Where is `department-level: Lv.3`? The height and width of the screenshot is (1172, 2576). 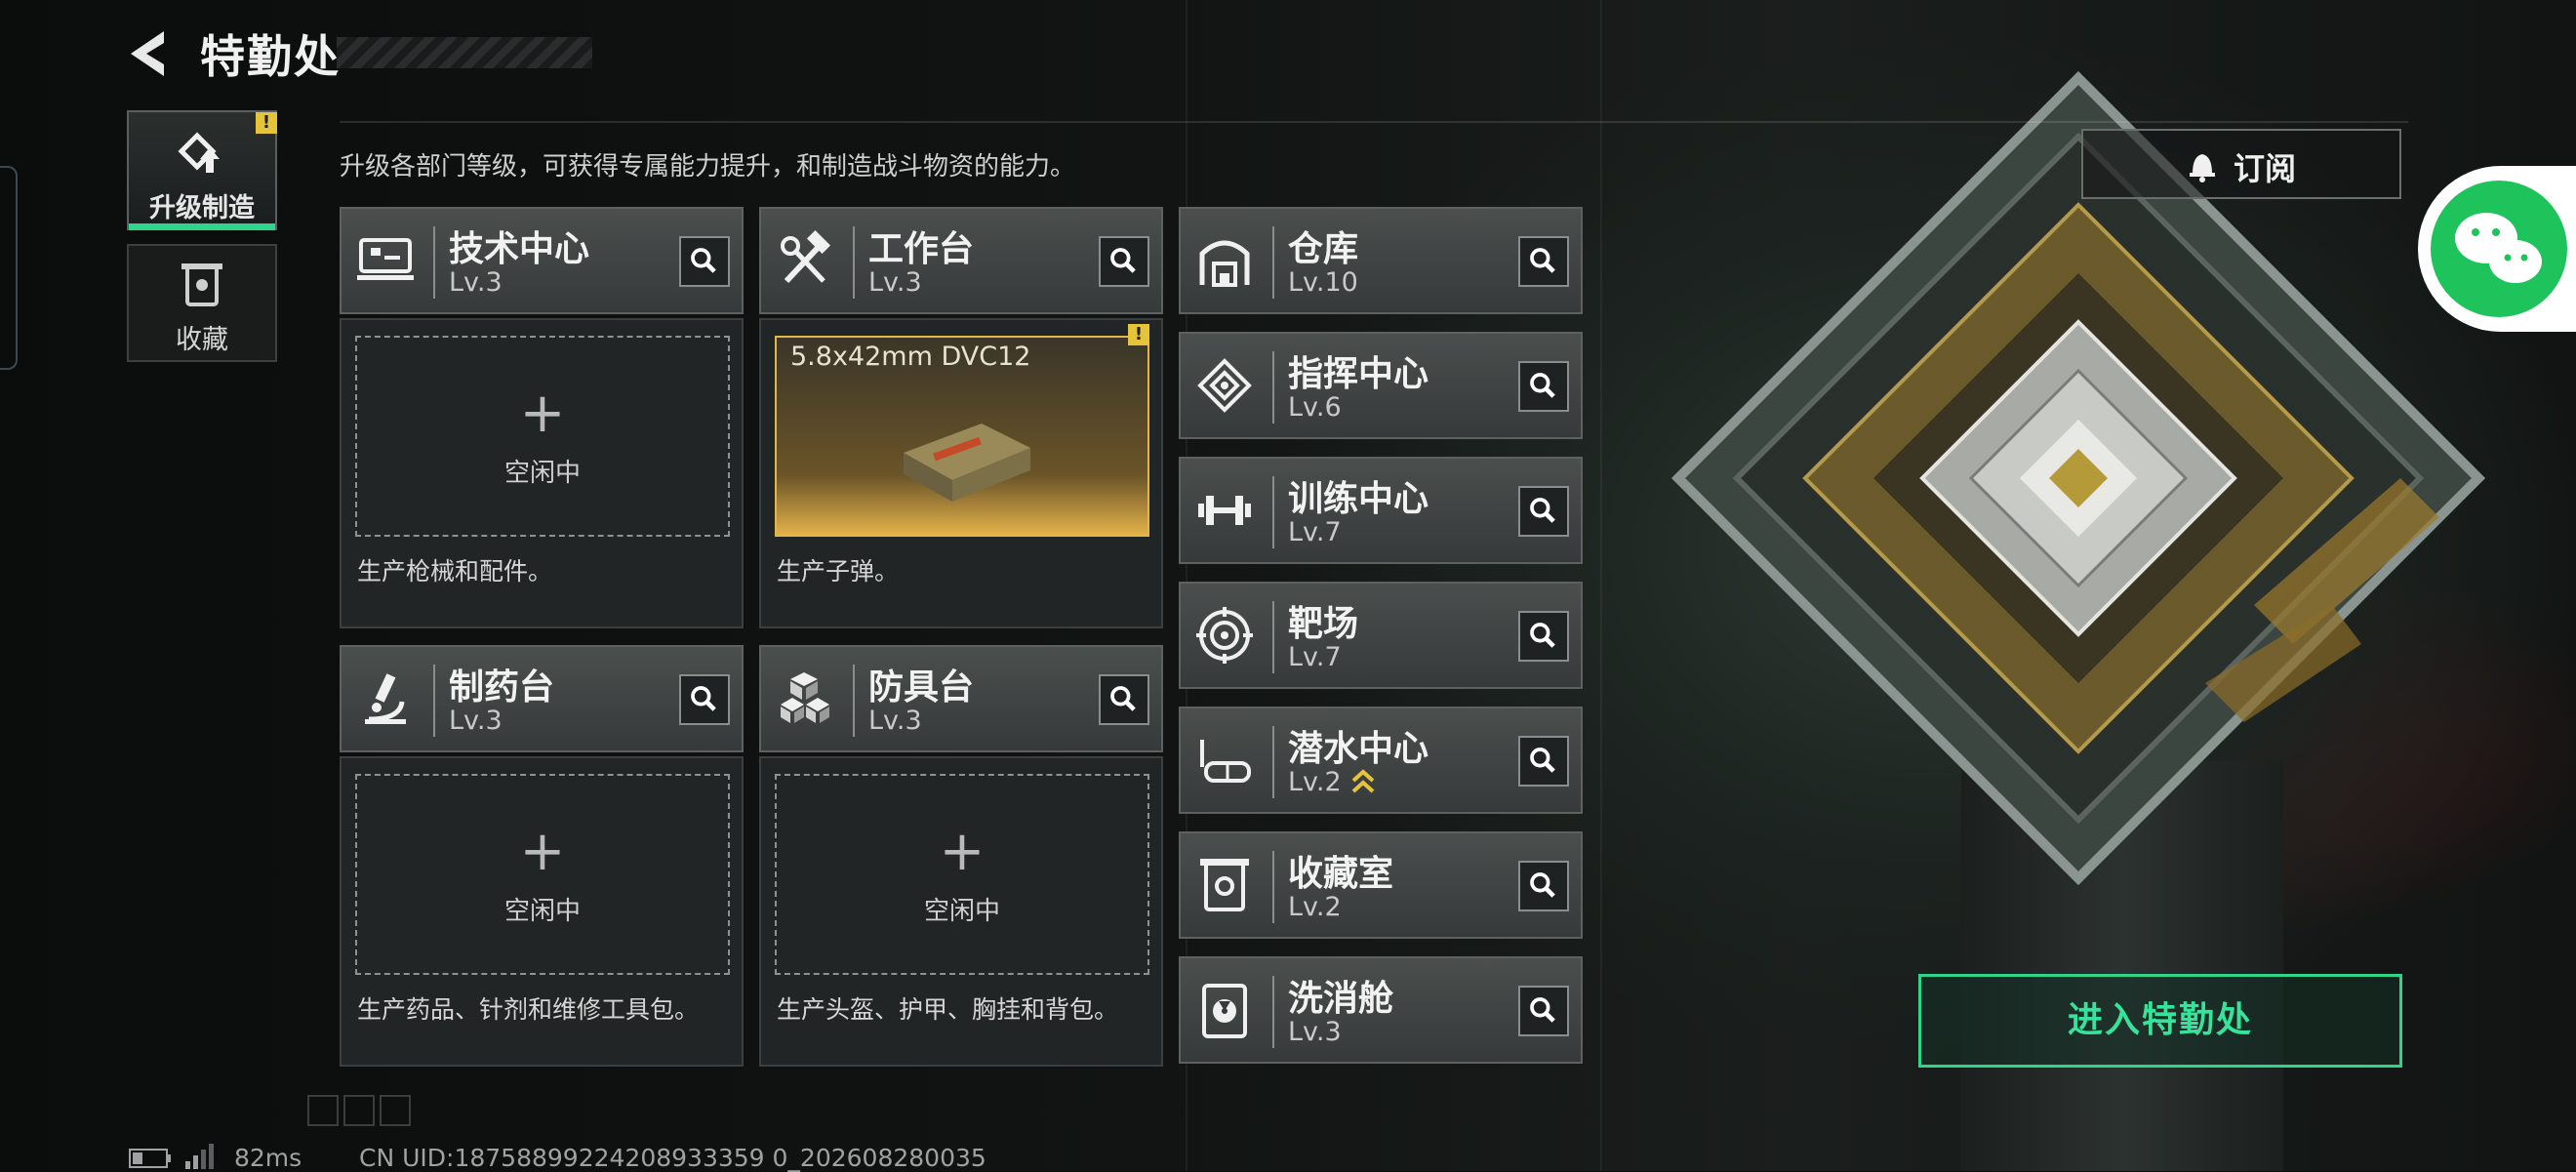 department-level: Lv.3 is located at coordinates (1315, 1032).